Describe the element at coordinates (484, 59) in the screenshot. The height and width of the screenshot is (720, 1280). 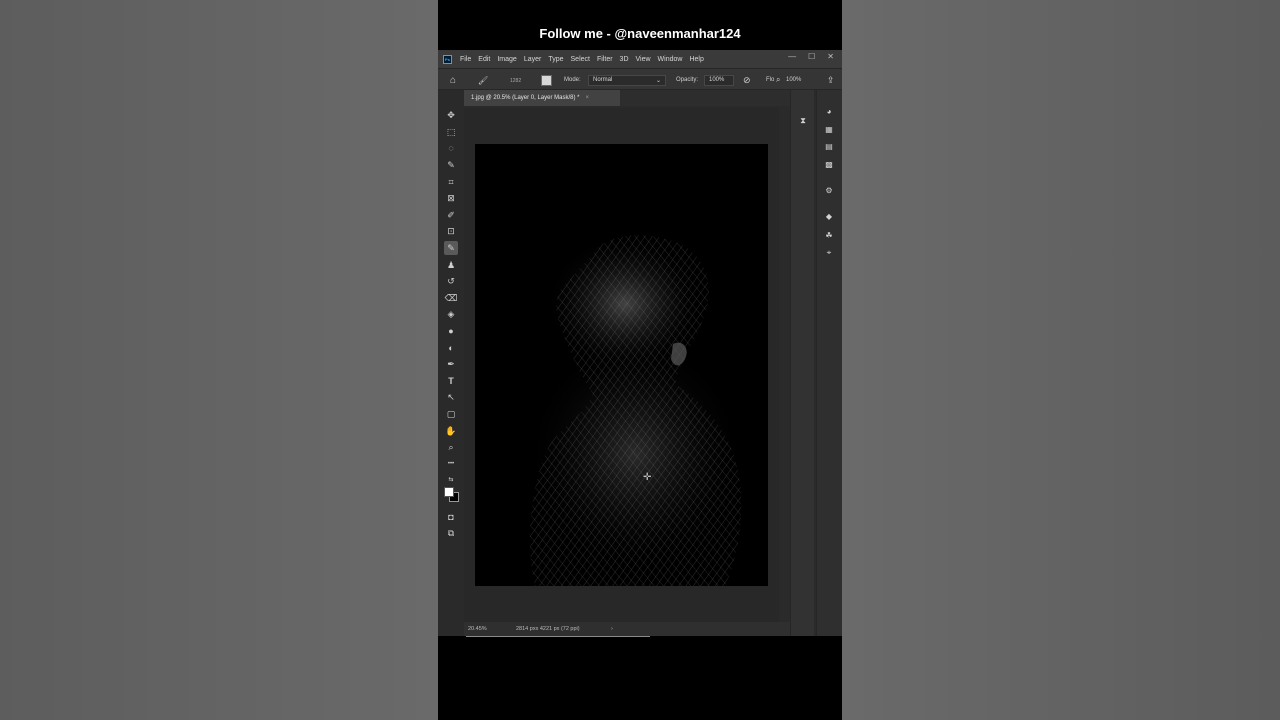
I see `menu-edit: Edit` at that location.